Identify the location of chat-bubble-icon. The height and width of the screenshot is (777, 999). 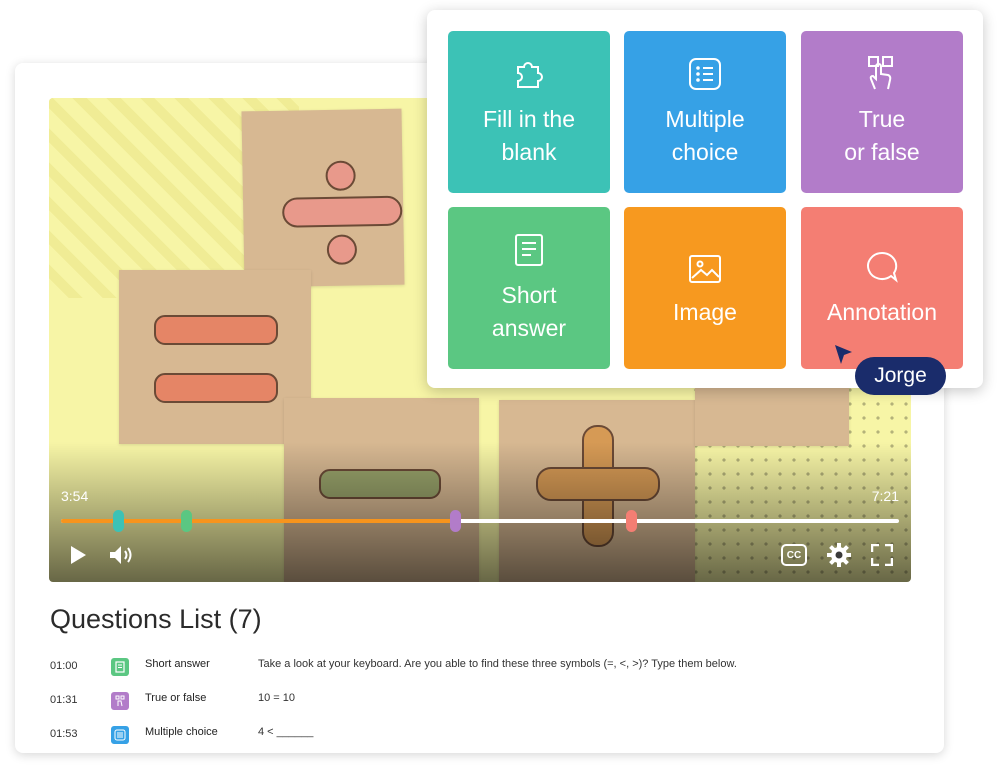
(882, 267).